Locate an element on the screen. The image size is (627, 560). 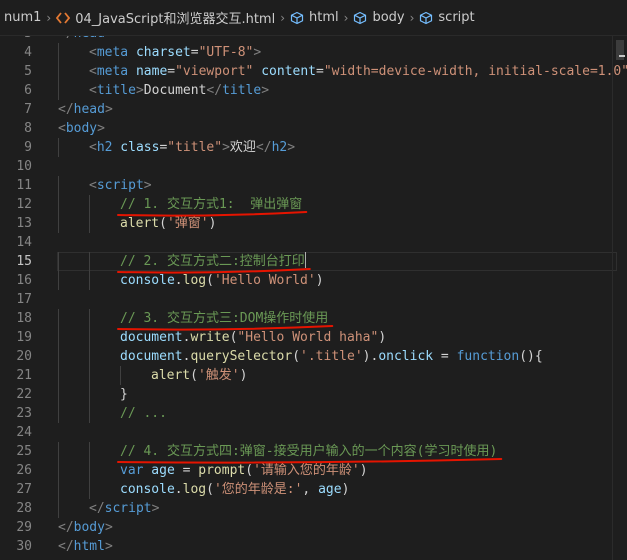
code-token: , is located at coordinates (310, 489).